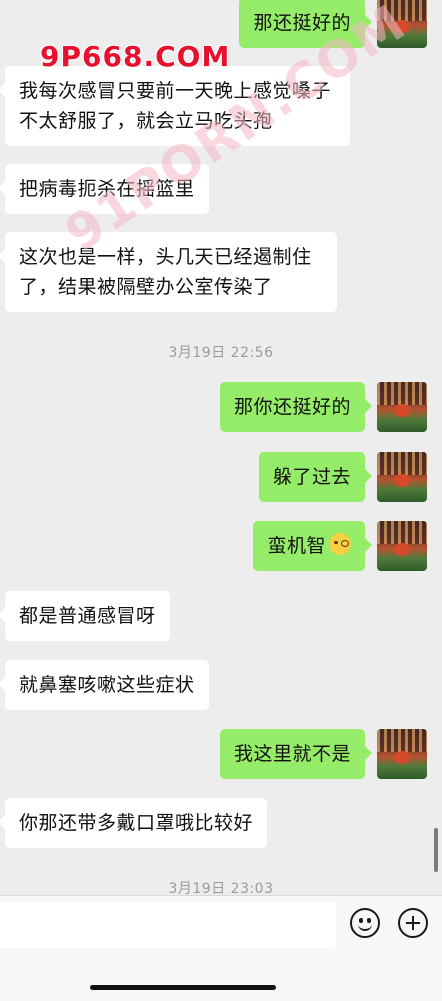 The image size is (442, 1001). I want to click on message-text: 蛮机智, so click(296, 546).